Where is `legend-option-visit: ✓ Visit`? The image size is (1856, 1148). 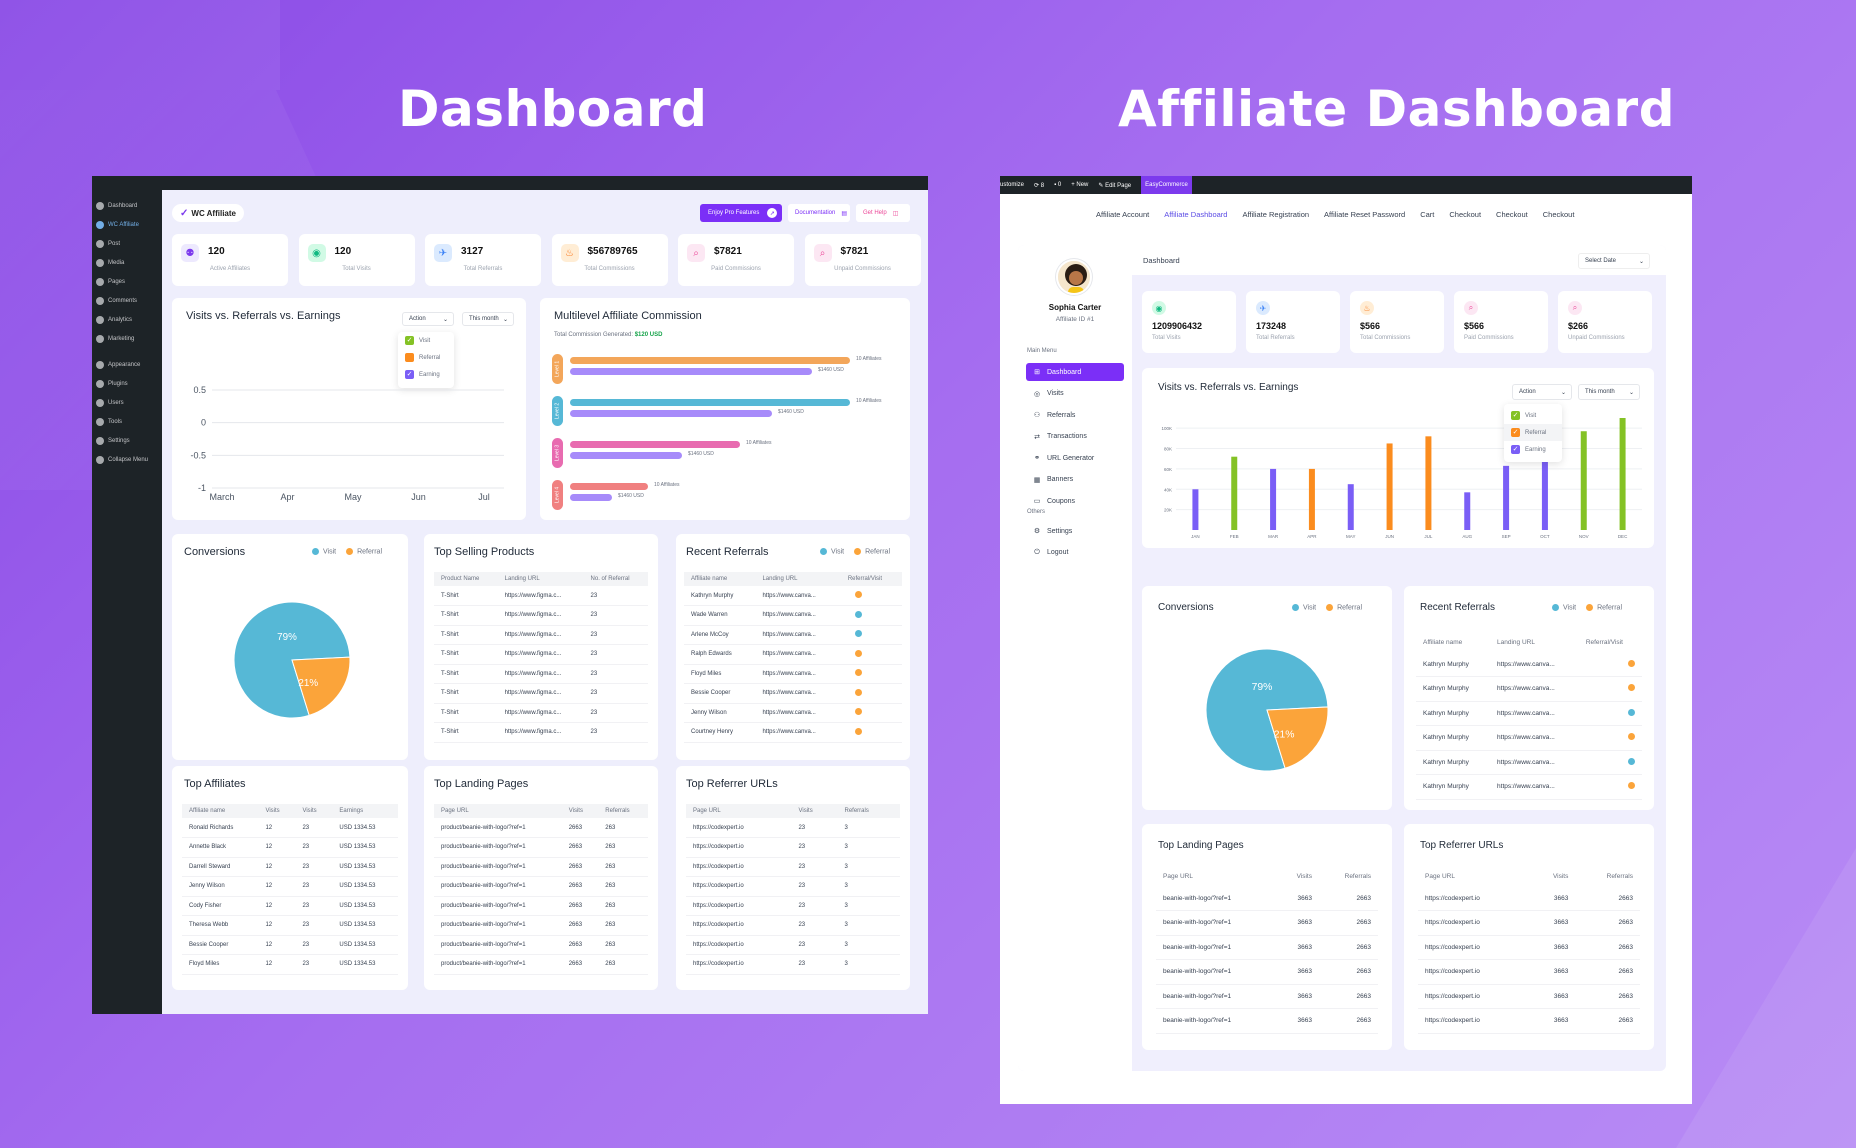 legend-option-visit: ✓ Visit is located at coordinates (1533, 415).